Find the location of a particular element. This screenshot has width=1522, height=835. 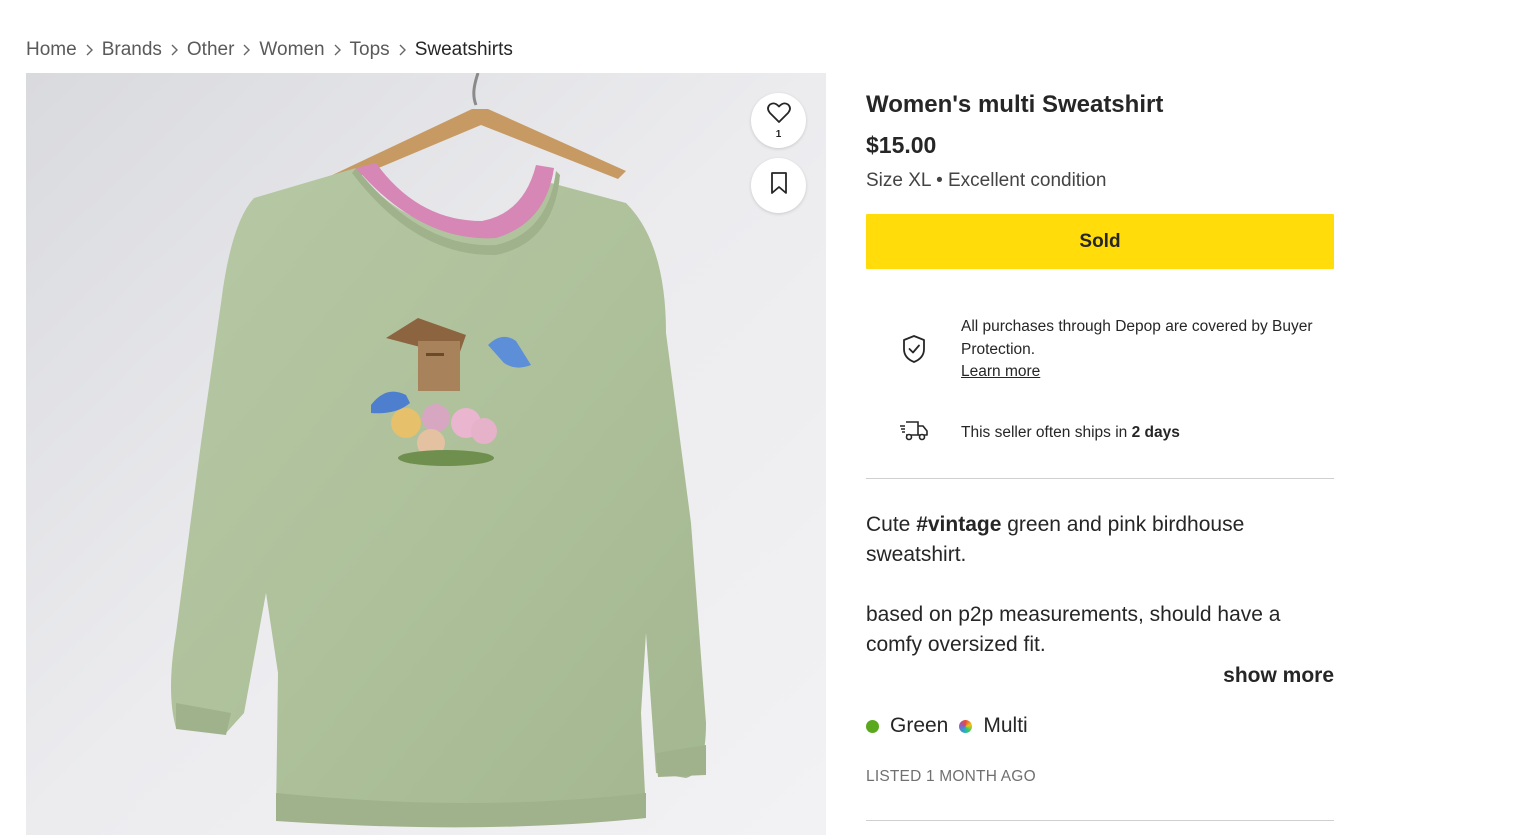

color-label-multi: Multi is located at coordinates (1005, 725).